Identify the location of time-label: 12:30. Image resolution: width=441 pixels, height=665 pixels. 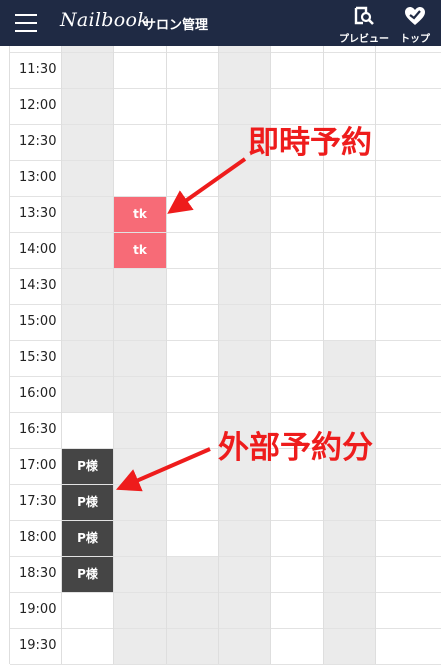
(38, 141).